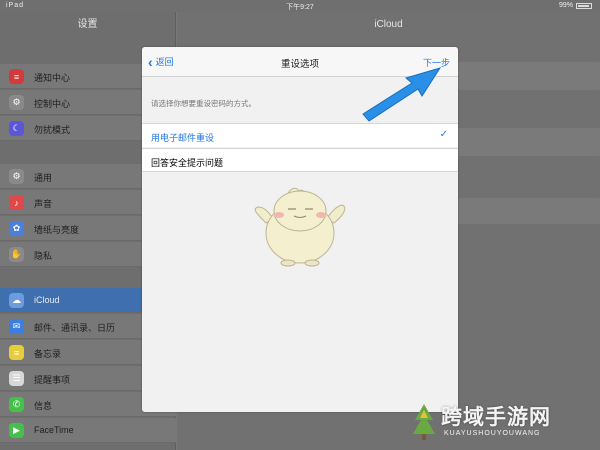 This screenshot has height=450, width=600. What do you see at coordinates (52, 130) in the screenshot?
I see `sidebar-item-label: 勿扰模式` at bounding box center [52, 130].